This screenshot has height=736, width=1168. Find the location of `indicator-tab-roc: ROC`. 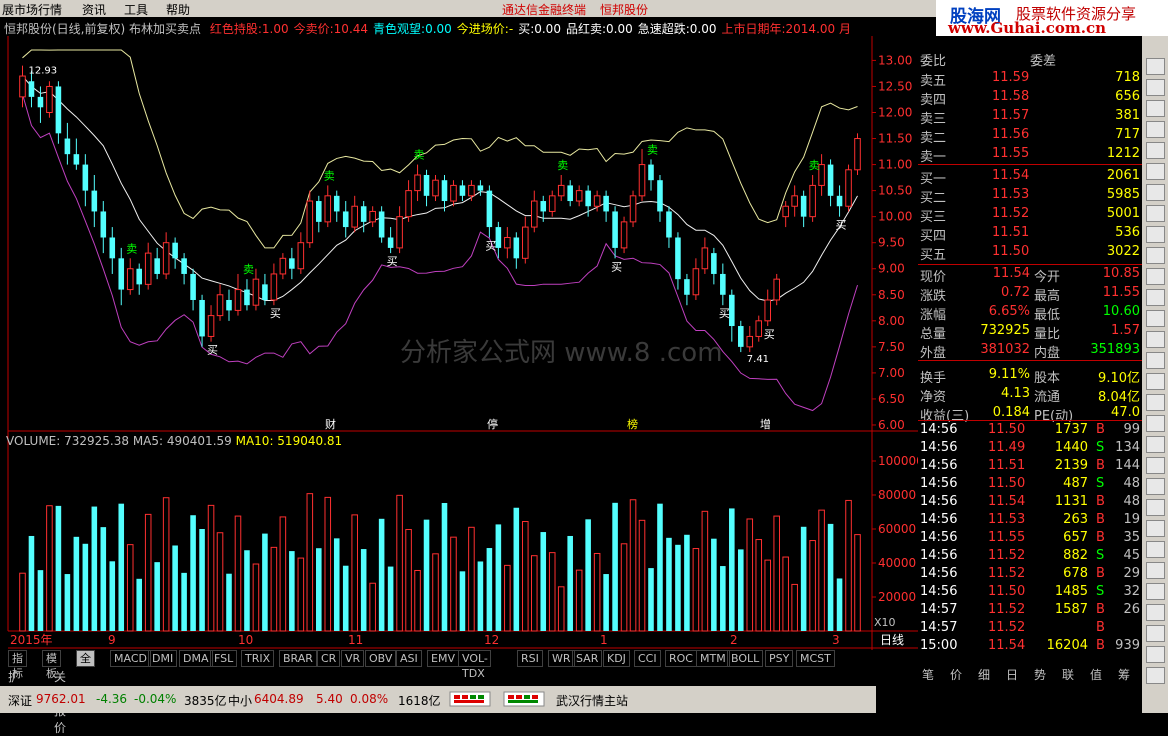

indicator-tab-roc: ROC is located at coordinates (681, 658).